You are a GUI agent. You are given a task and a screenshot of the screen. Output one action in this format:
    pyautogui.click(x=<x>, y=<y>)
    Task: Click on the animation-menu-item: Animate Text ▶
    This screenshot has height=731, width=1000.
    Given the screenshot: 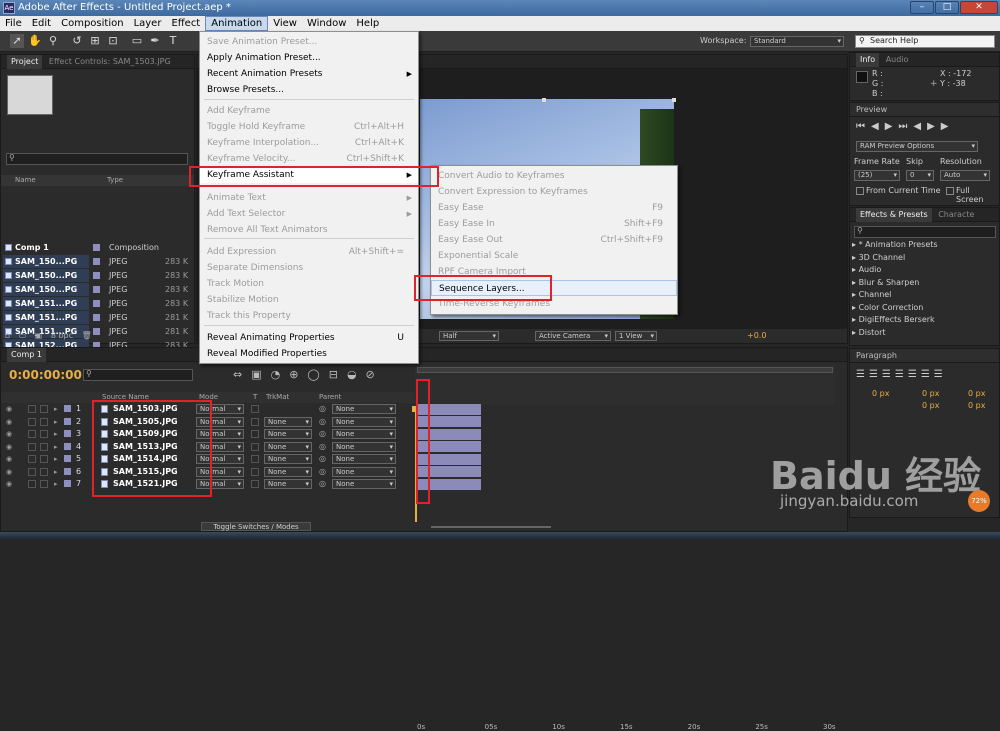 What is the action you would take?
    pyautogui.click(x=309, y=198)
    